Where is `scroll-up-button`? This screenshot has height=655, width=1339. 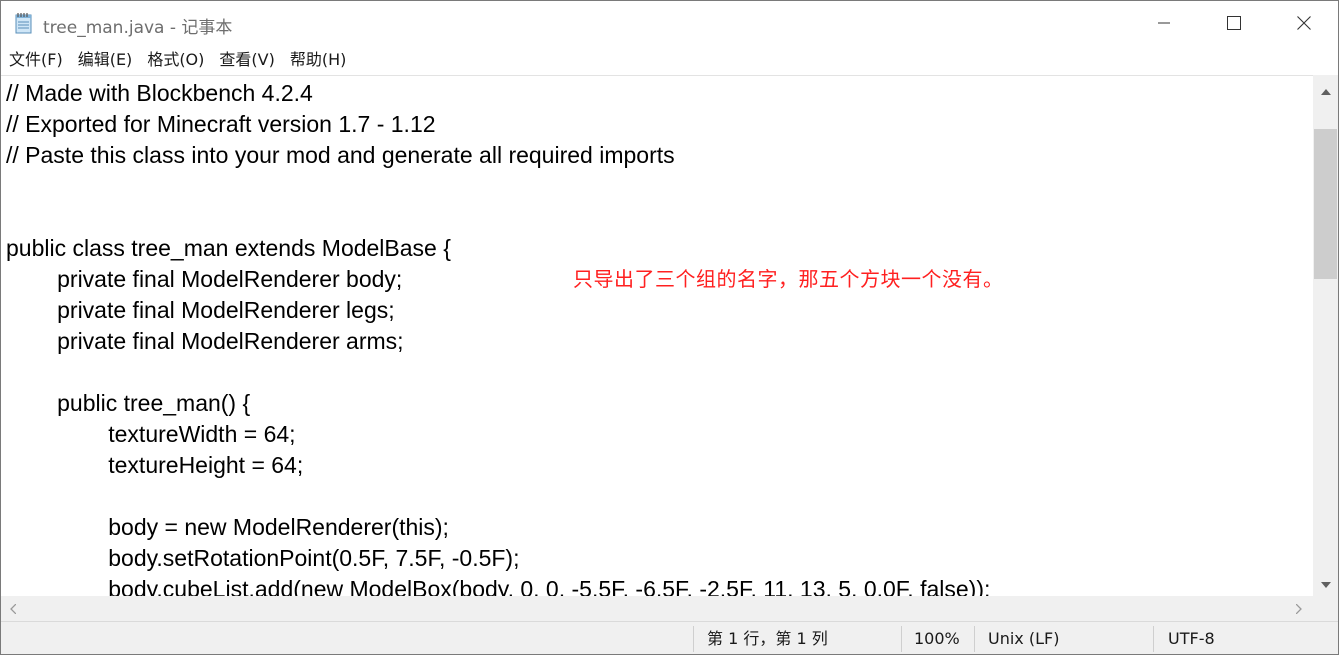 scroll-up-button is located at coordinates (1325, 89).